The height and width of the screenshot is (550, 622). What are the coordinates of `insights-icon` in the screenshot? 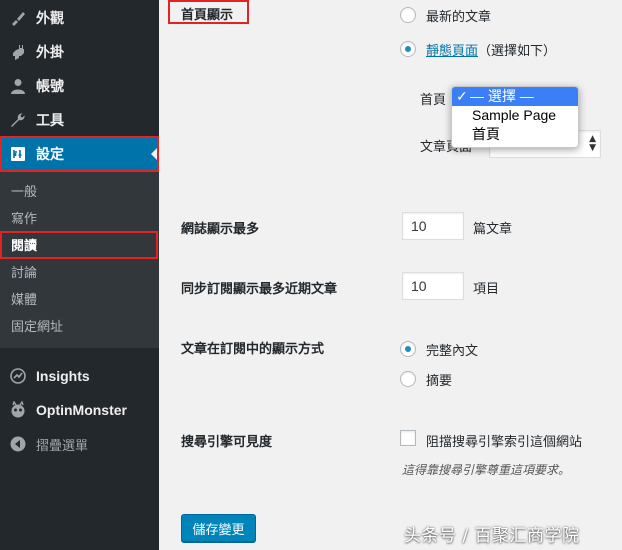 It's located at (18, 376).